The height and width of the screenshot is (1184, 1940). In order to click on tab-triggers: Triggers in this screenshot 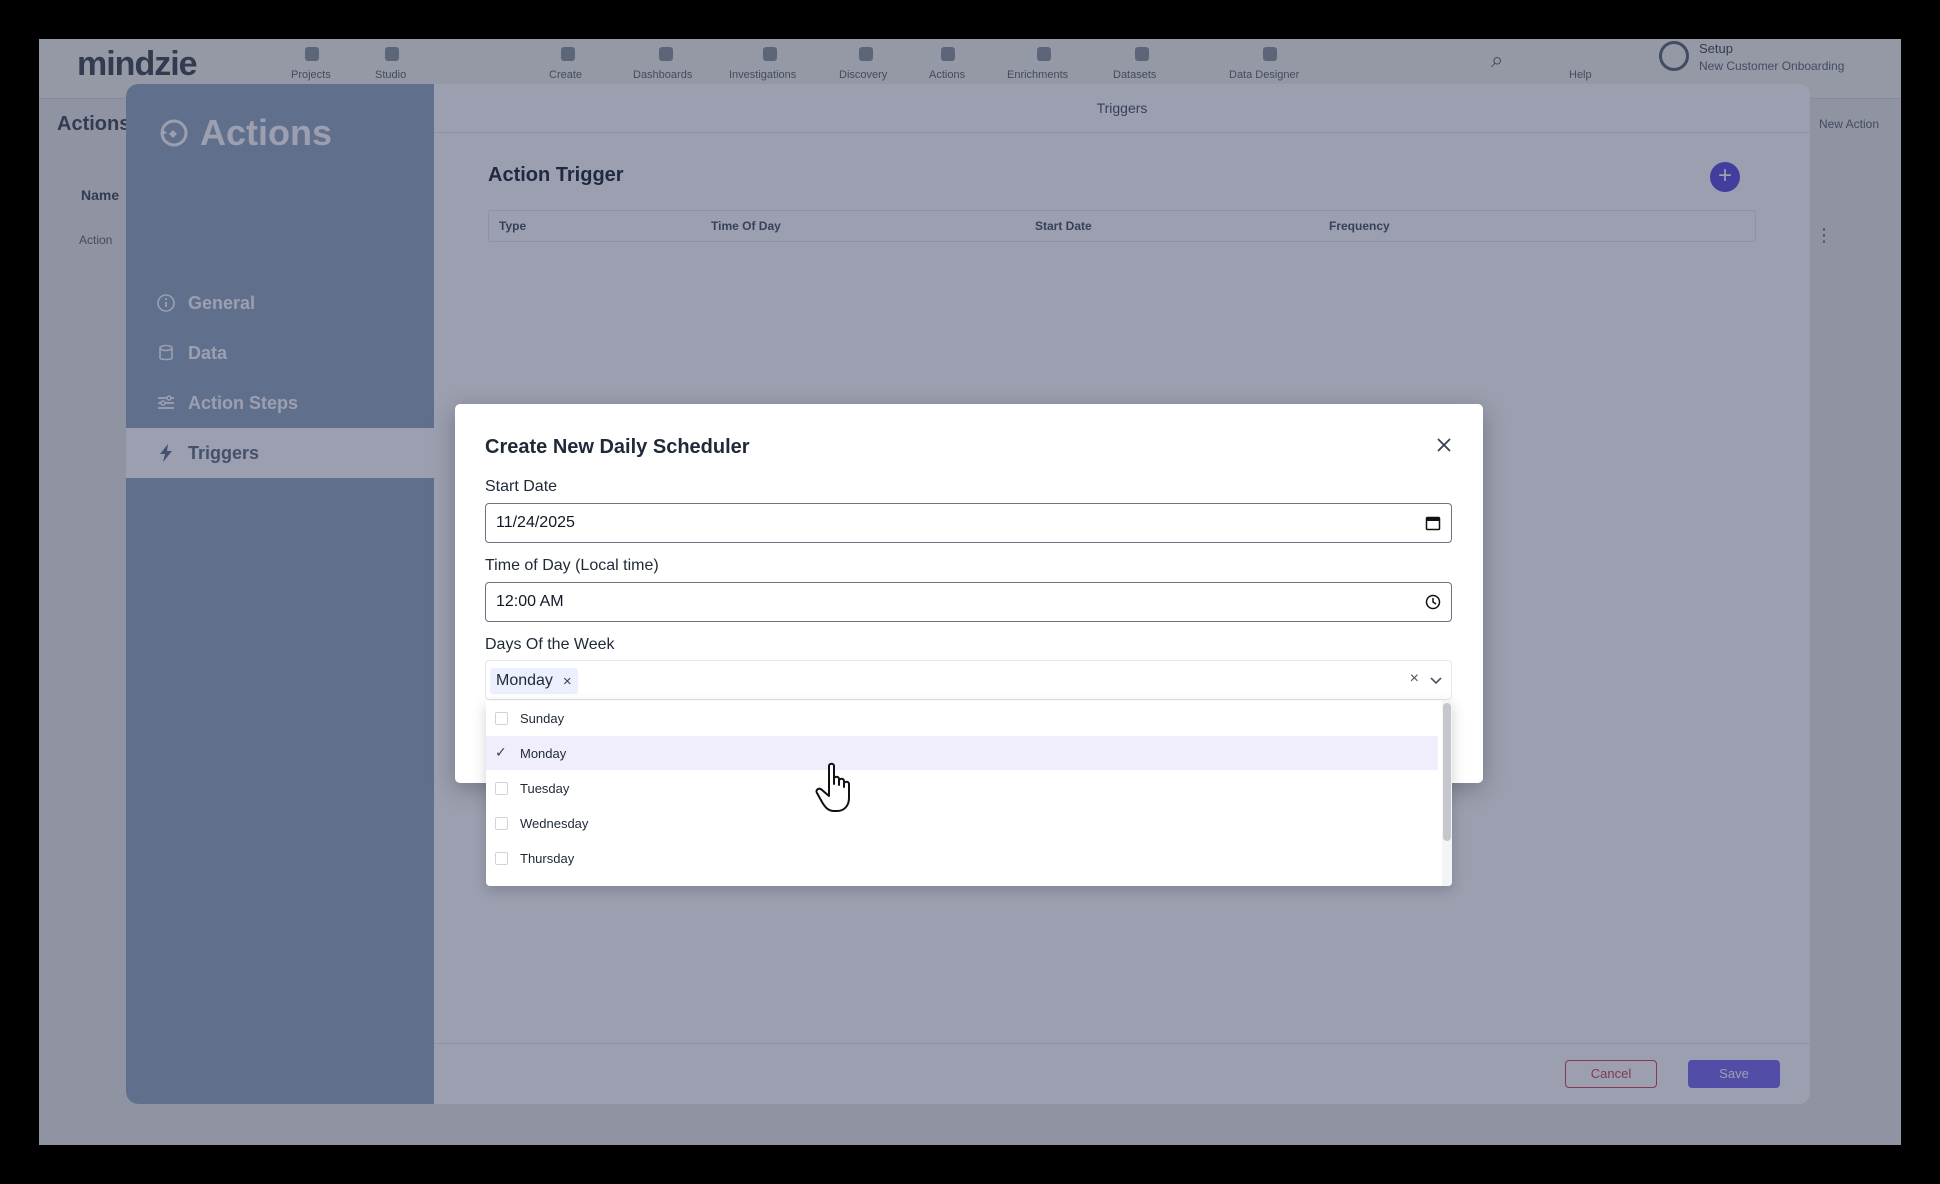, I will do `click(1122, 108)`.